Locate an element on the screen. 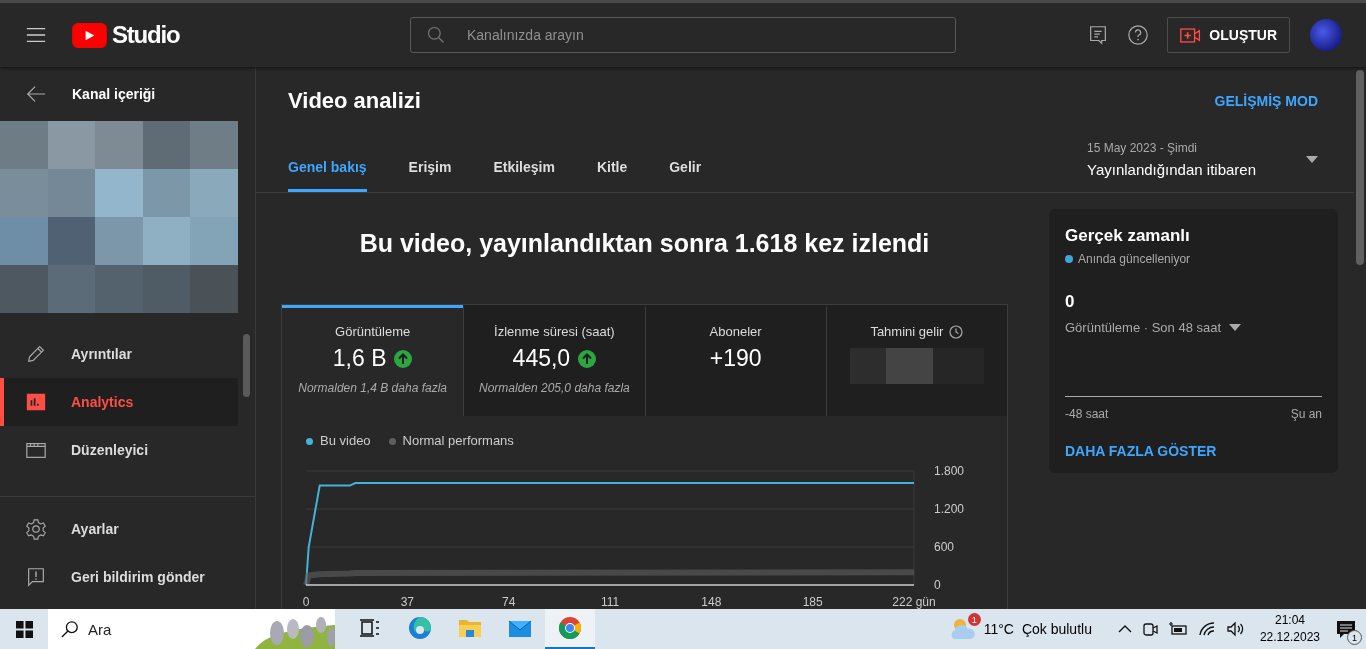 The width and height of the screenshot is (1366, 649). speaker-icon is located at coordinates (1235, 629).